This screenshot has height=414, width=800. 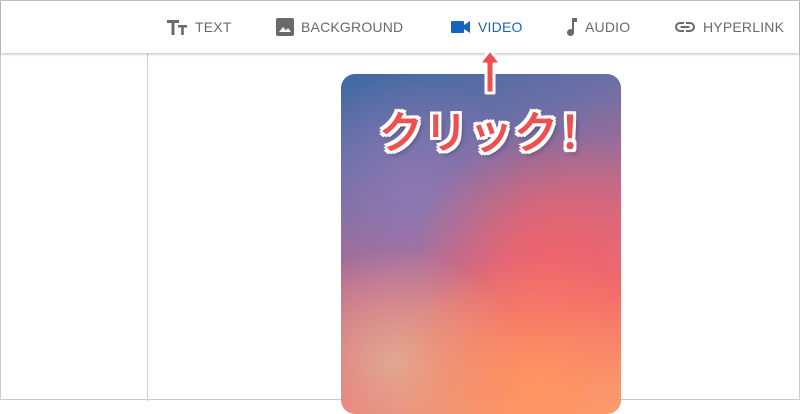 What do you see at coordinates (285, 27) in the screenshot?
I see `image-icon` at bounding box center [285, 27].